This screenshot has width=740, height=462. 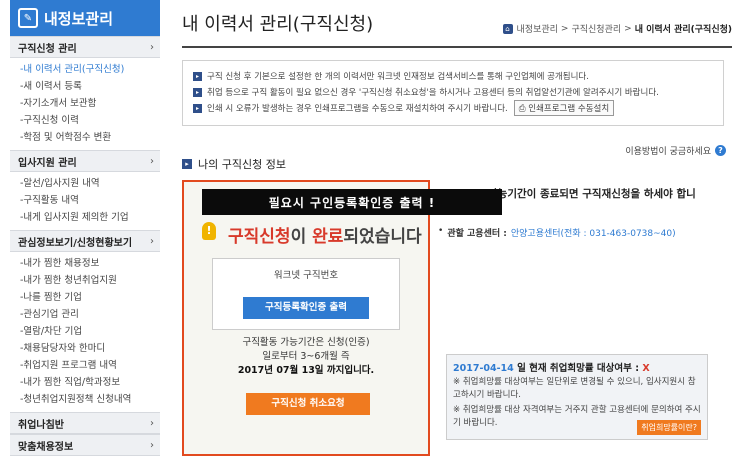 I want to click on home-icon: ⌂, so click(x=507, y=28).